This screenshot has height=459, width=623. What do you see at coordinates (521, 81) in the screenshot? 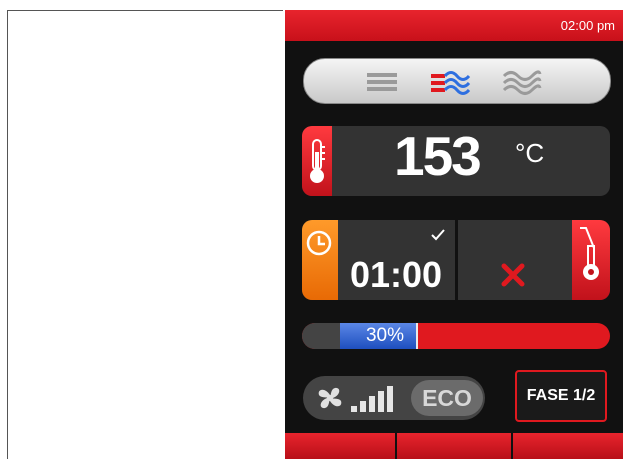
I see `steam-waves-icon` at bounding box center [521, 81].